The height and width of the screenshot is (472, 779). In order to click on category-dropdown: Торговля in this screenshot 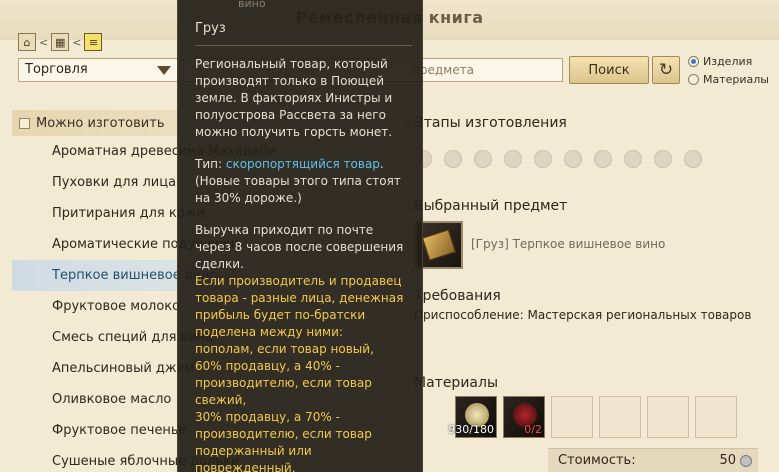, I will do `click(98, 70)`.